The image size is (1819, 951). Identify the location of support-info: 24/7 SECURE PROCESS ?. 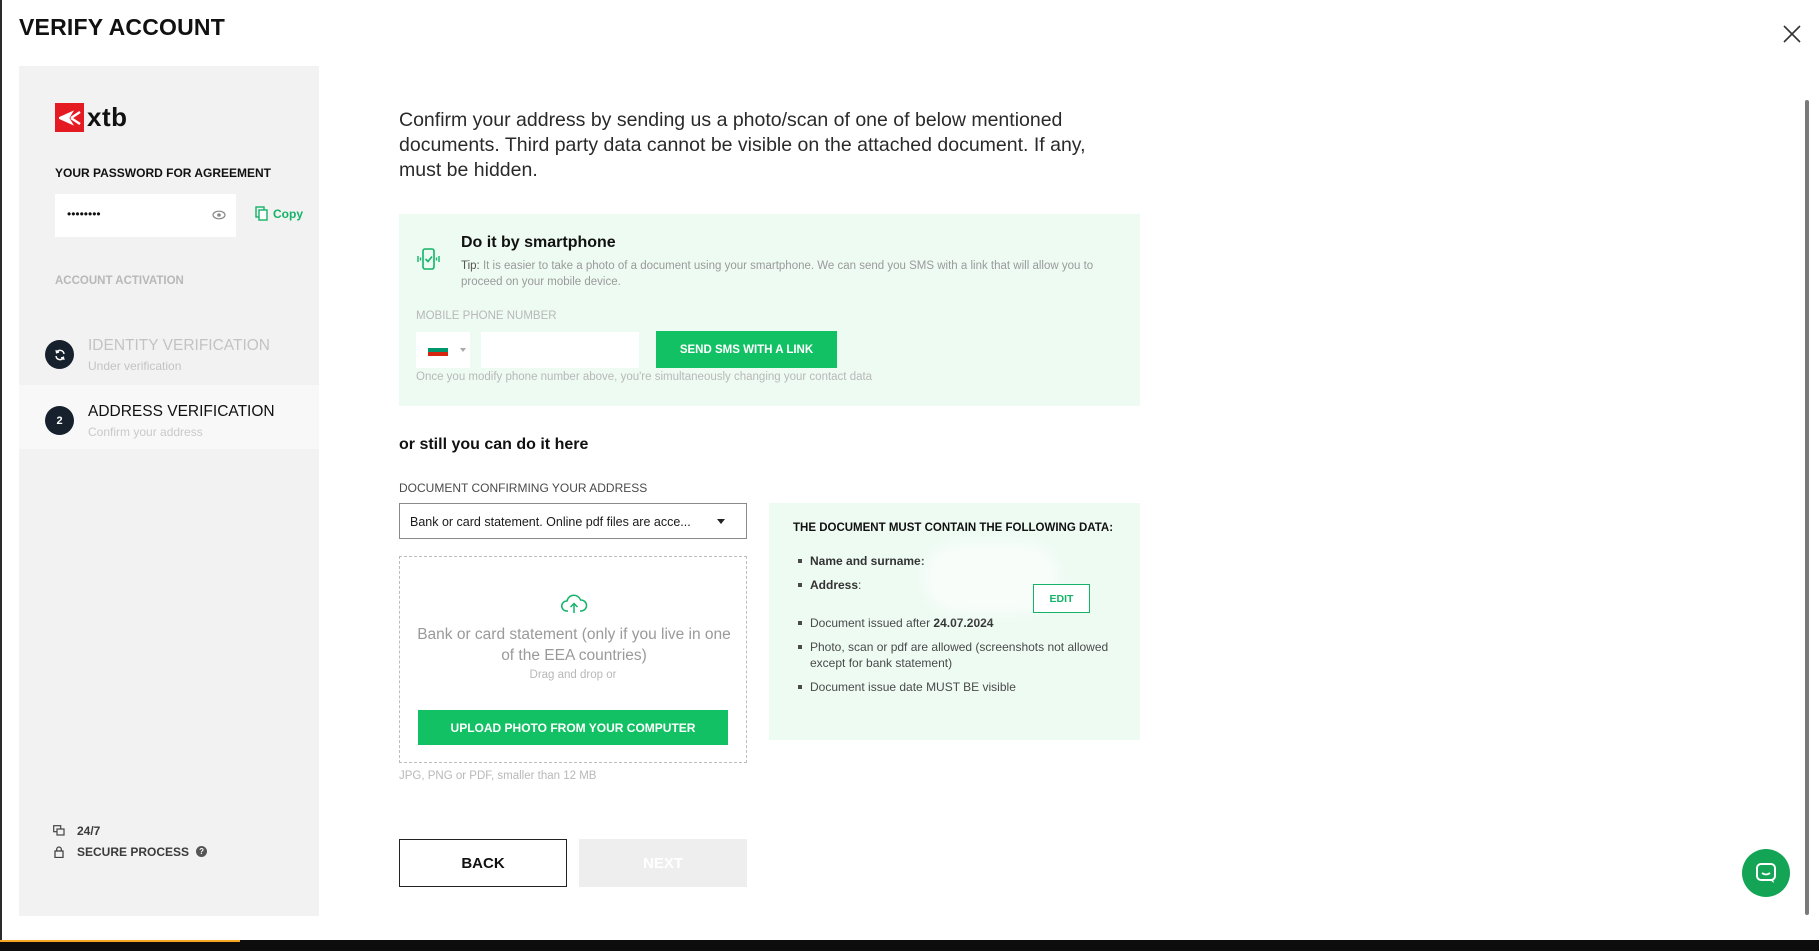
(130, 841).